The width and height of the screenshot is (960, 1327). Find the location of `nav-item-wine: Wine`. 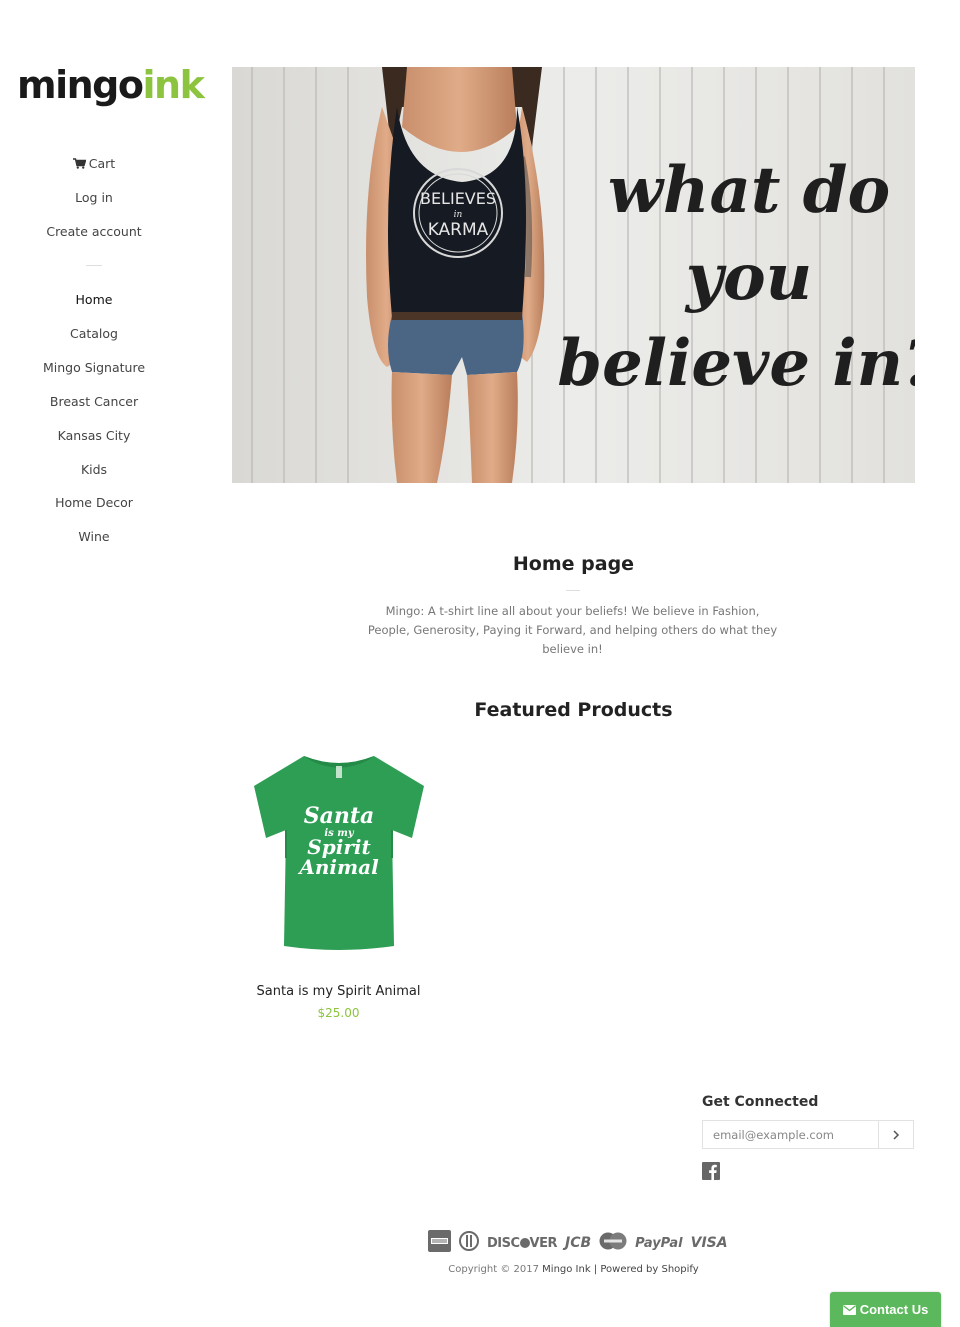

nav-item-wine: Wine is located at coordinates (94, 536).